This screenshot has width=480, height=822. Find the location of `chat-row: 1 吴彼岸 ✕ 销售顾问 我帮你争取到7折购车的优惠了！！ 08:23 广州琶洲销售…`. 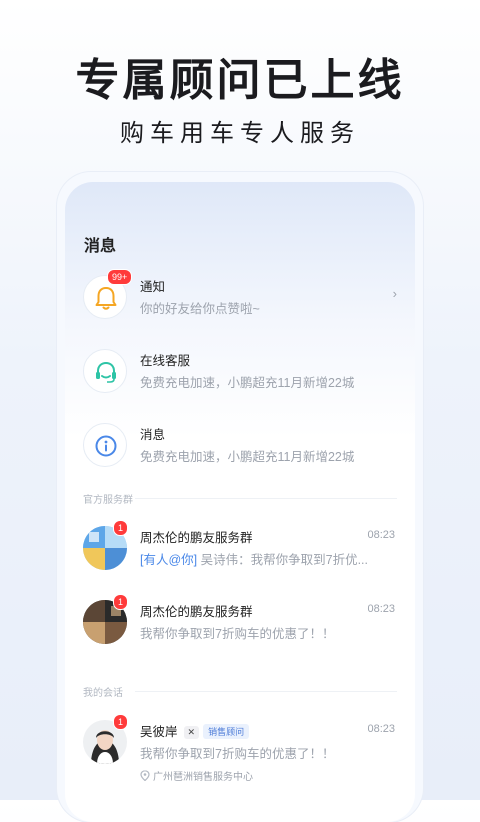

chat-row: 1 吴彼岸 ✕ 销售顾问 我帮你争取到7折购车的优惠了！！ 08:23 广州琶洲销售… is located at coordinates (241, 751).